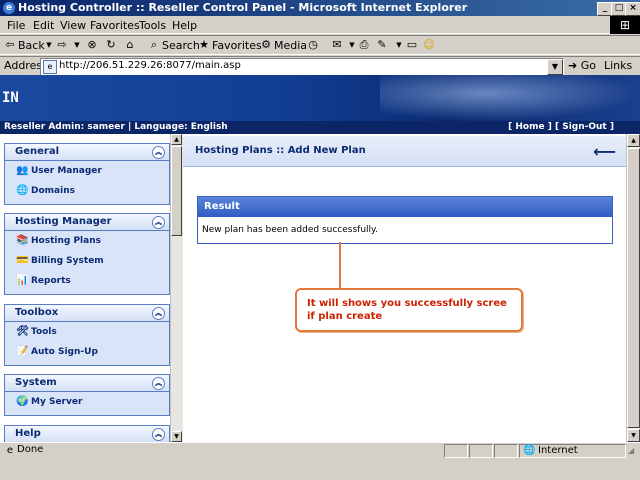 Image resolution: width=640 pixels, height=480 pixels. What do you see at coordinates (66, 171) in the screenshot?
I see `sidebar-item-label: User Manager` at bounding box center [66, 171].